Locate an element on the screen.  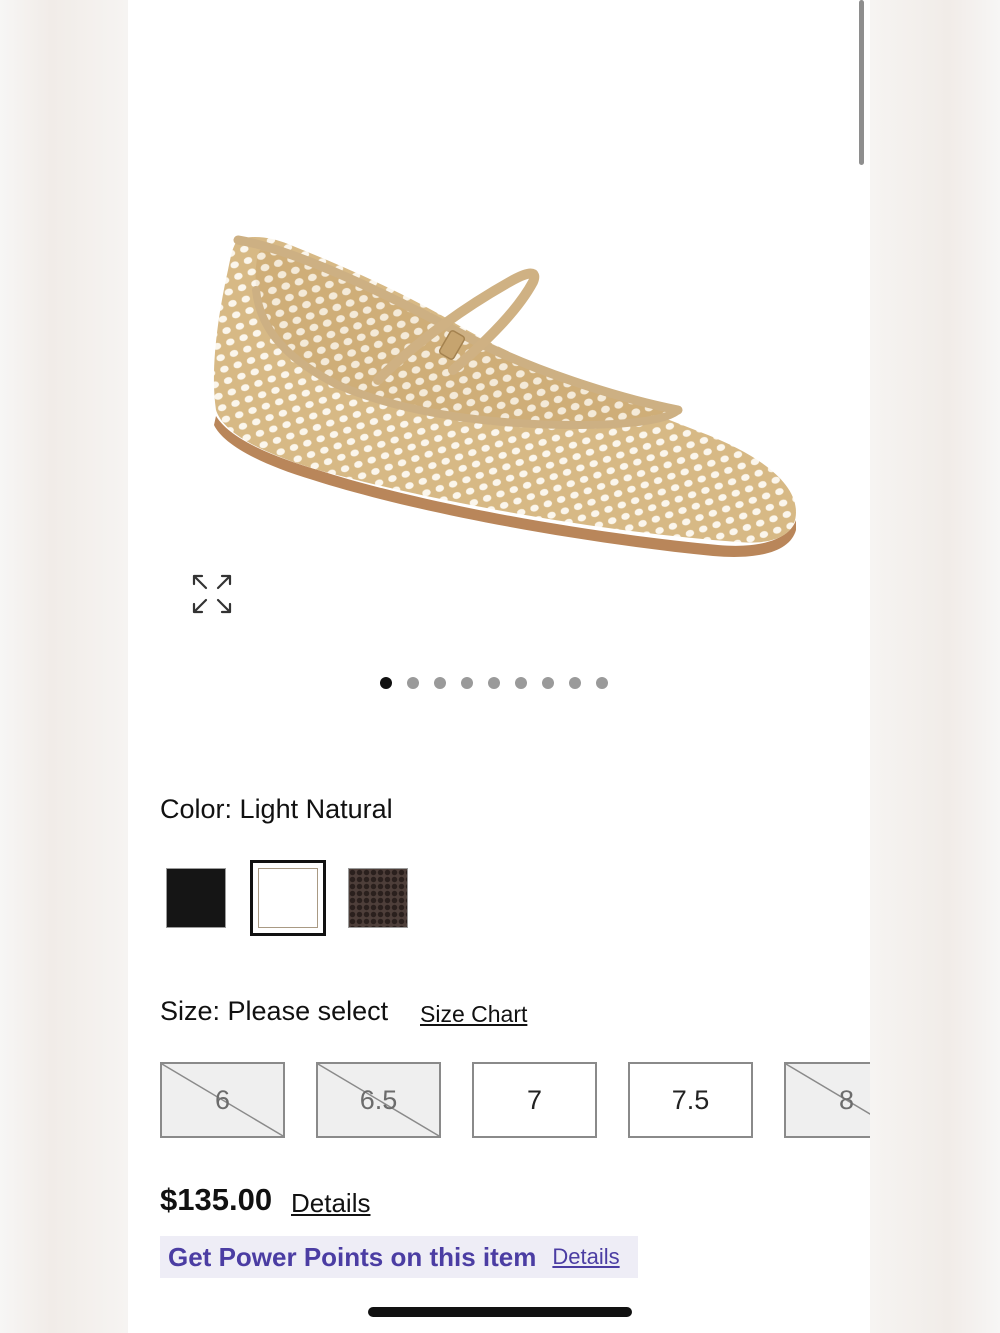
size-option-6: 6 is located at coordinates (222, 1100).